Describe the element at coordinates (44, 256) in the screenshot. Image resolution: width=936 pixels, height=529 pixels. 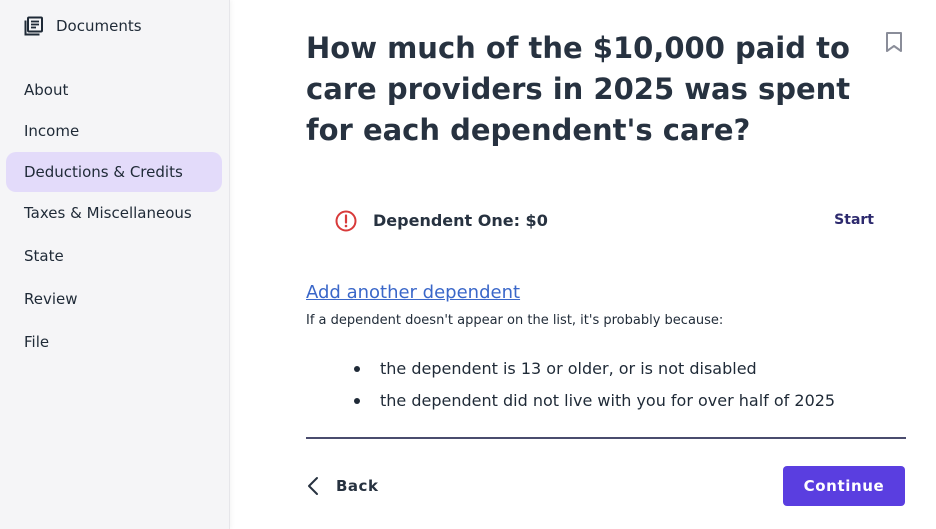
I see `sidebar-item-label: State` at that location.